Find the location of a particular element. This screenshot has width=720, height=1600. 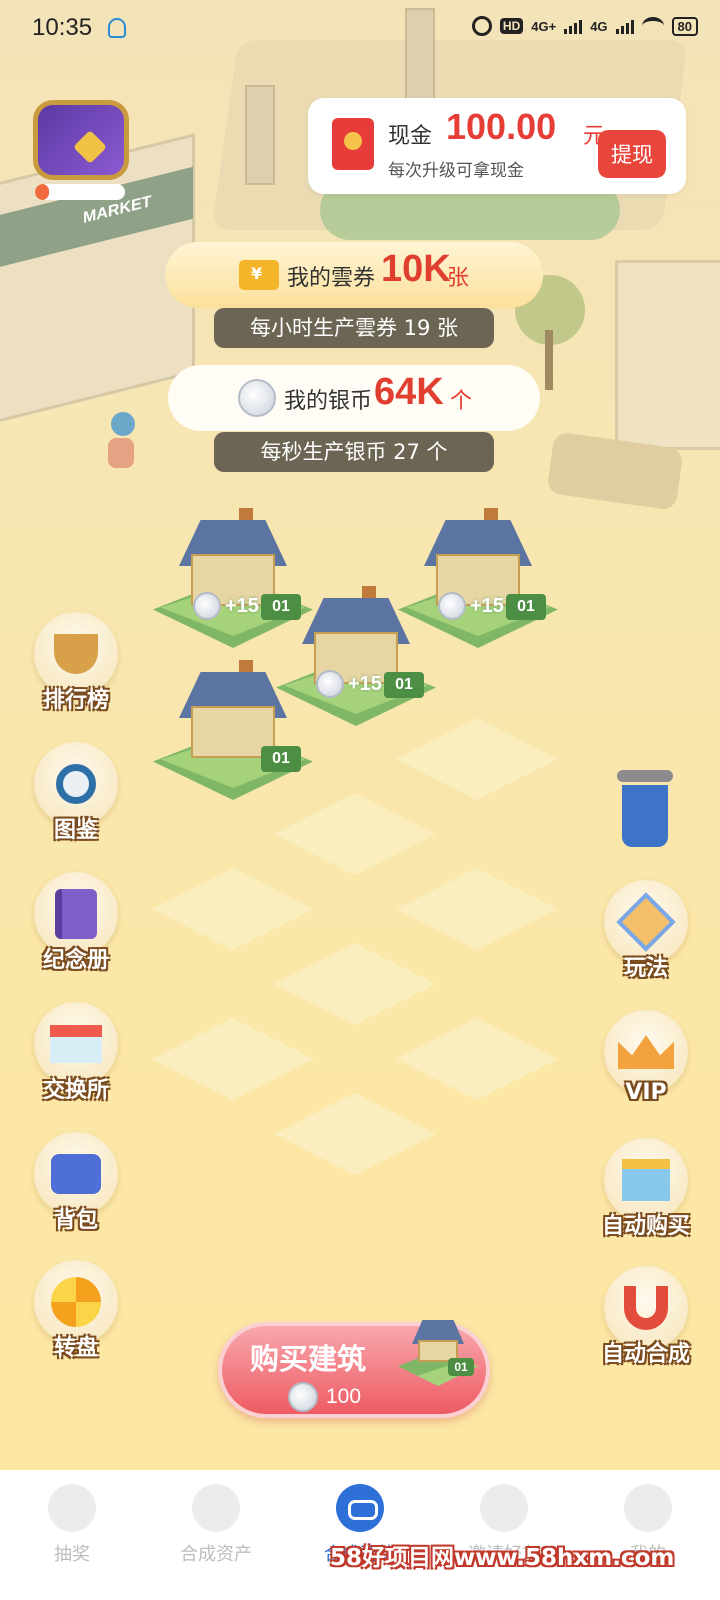

trash-can-icon is located at coordinates (645, 776).